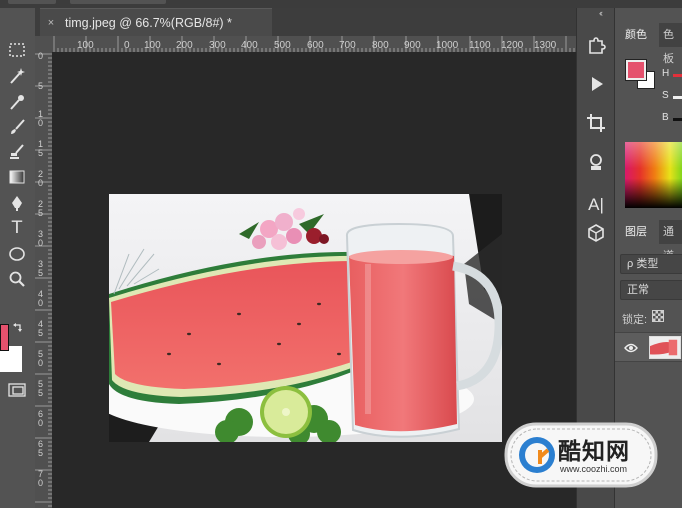 This screenshot has width=682, height=508. I want to click on layer-thumbnail-image, so click(665, 347).